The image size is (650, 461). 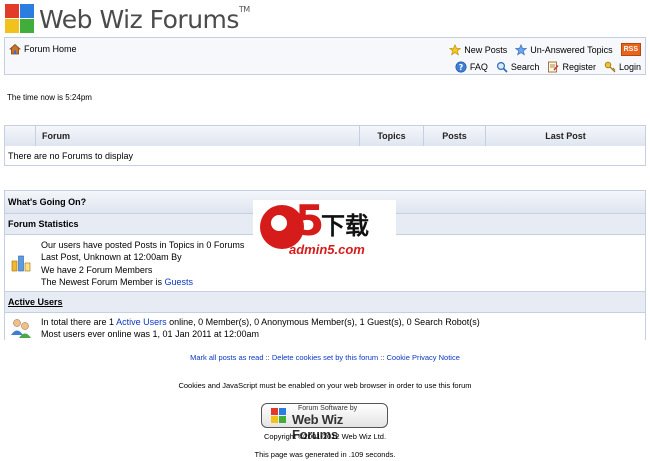 What do you see at coordinates (117, 281) in the screenshot?
I see `stats-line-newest: The Newest Forum Member is Guests` at bounding box center [117, 281].